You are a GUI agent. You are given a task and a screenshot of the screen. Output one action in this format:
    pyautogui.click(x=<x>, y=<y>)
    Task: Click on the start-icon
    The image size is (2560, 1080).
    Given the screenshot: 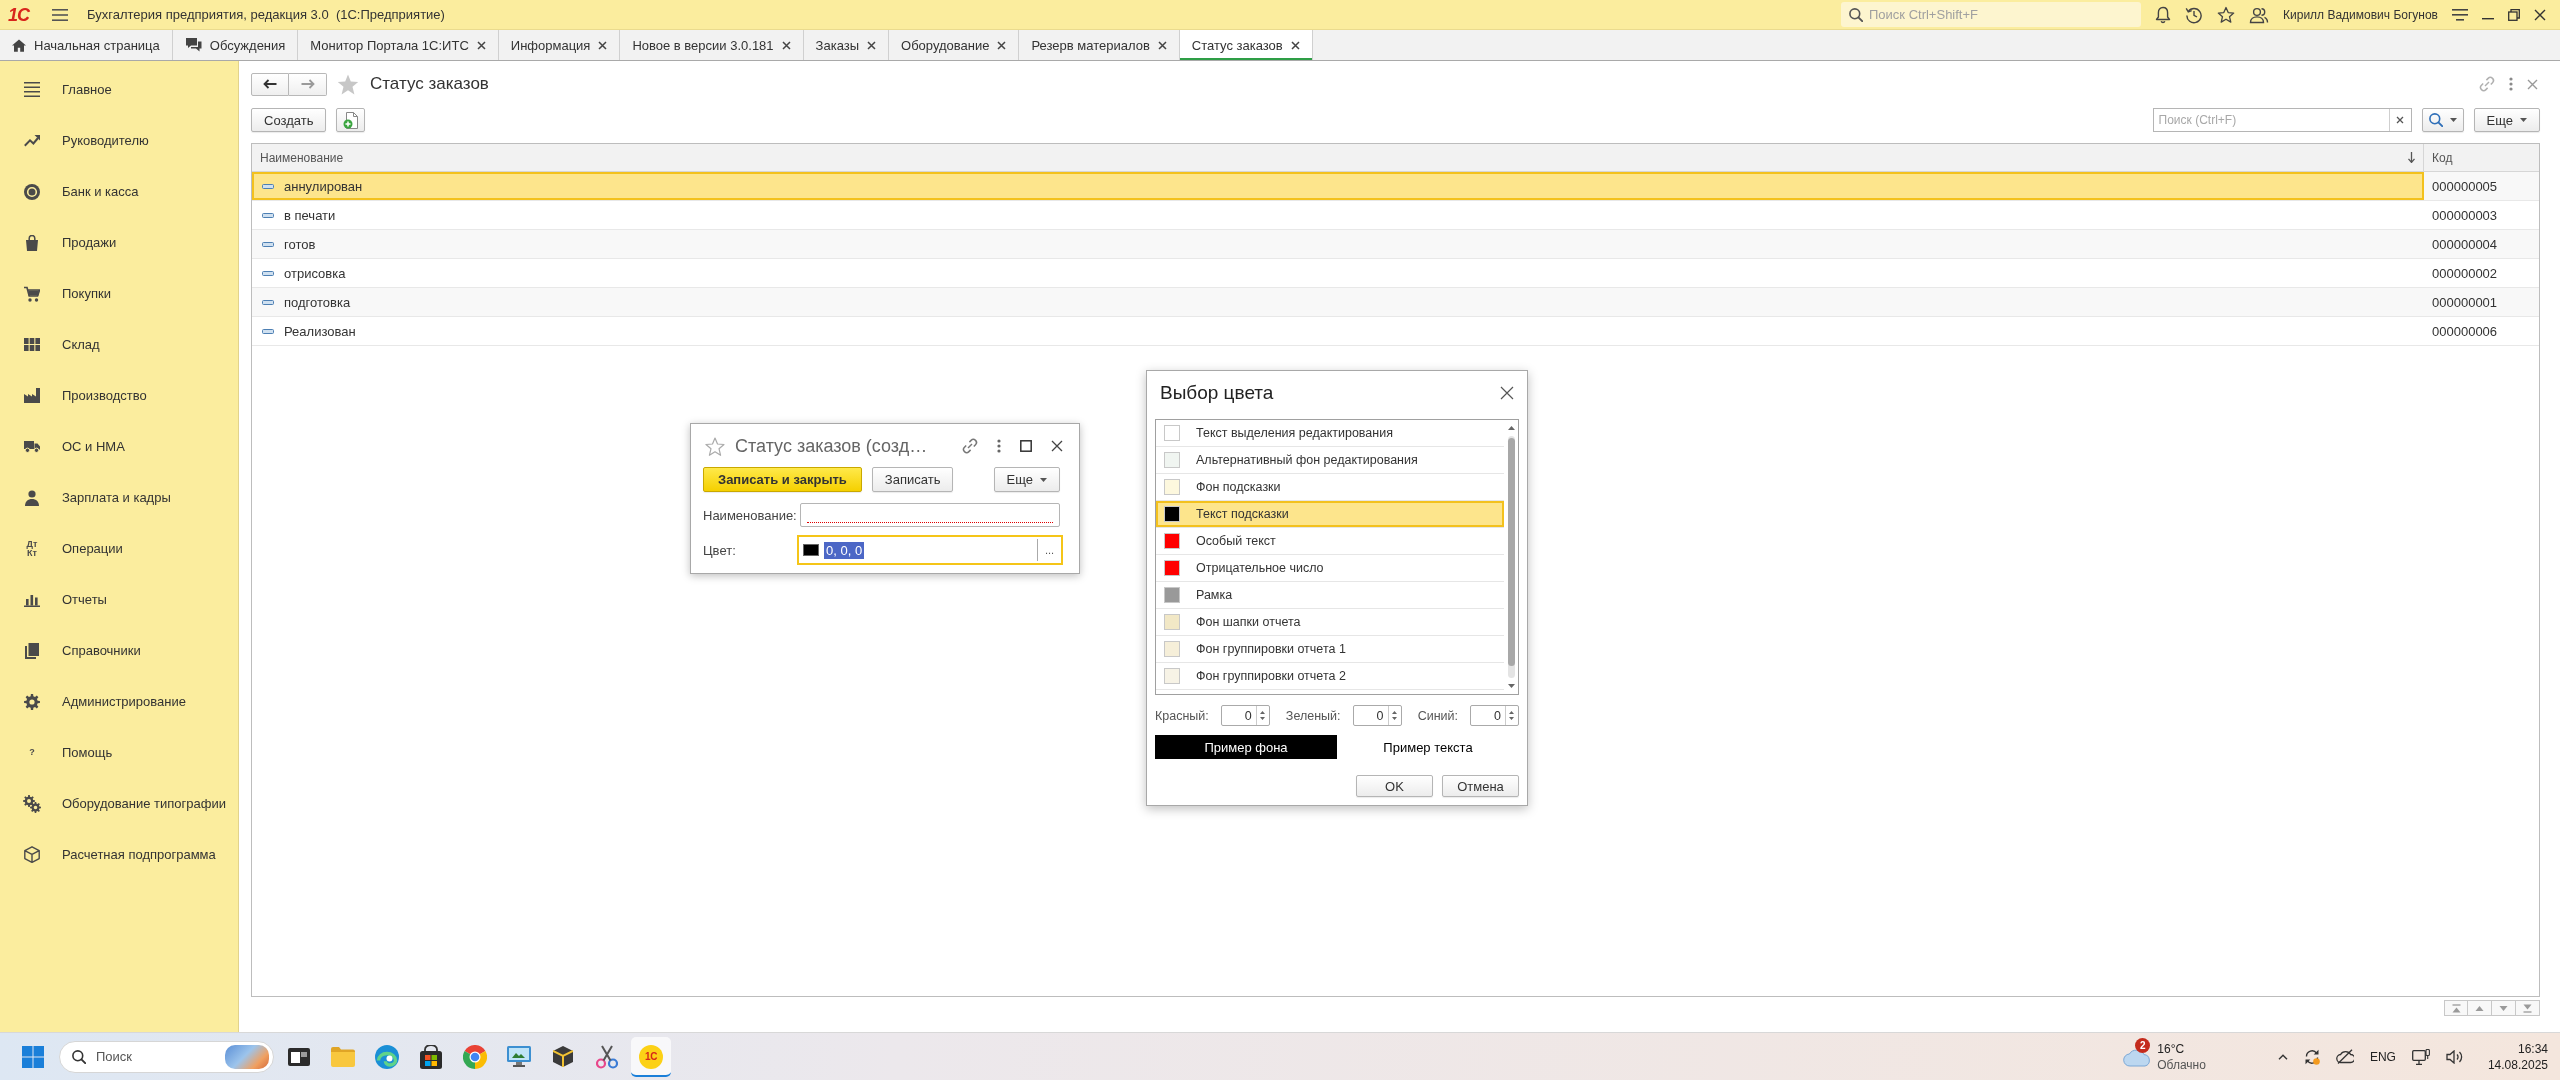 What is the action you would take?
    pyautogui.click(x=33, y=1056)
    